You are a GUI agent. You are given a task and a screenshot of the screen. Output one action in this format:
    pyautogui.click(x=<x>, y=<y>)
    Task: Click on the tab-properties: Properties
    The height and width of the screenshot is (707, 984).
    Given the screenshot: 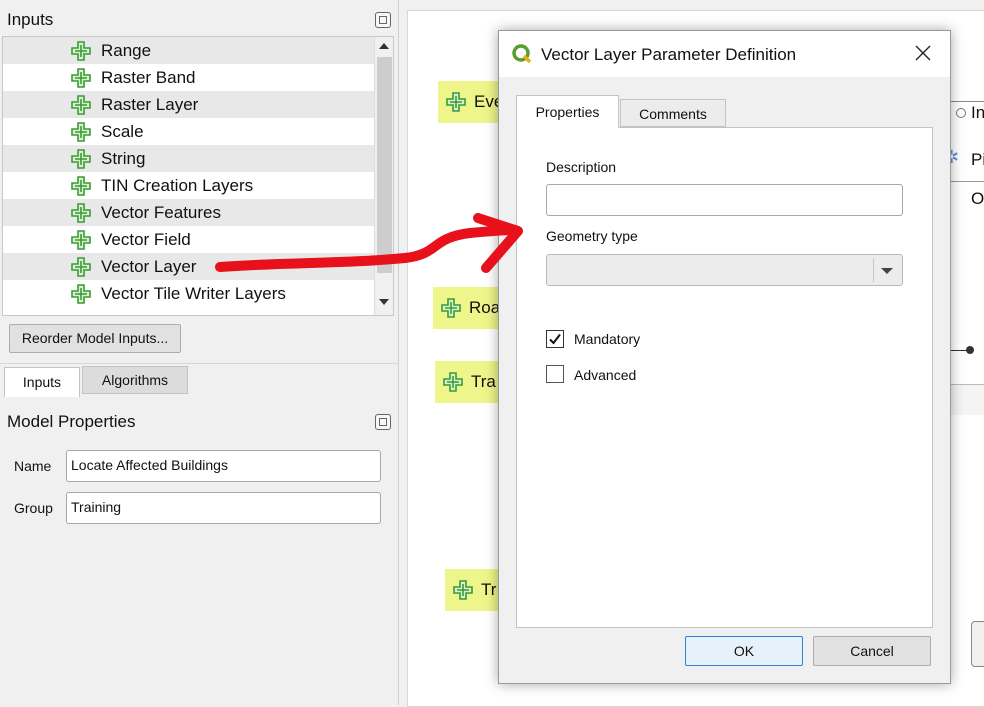 What is the action you would take?
    pyautogui.click(x=567, y=111)
    